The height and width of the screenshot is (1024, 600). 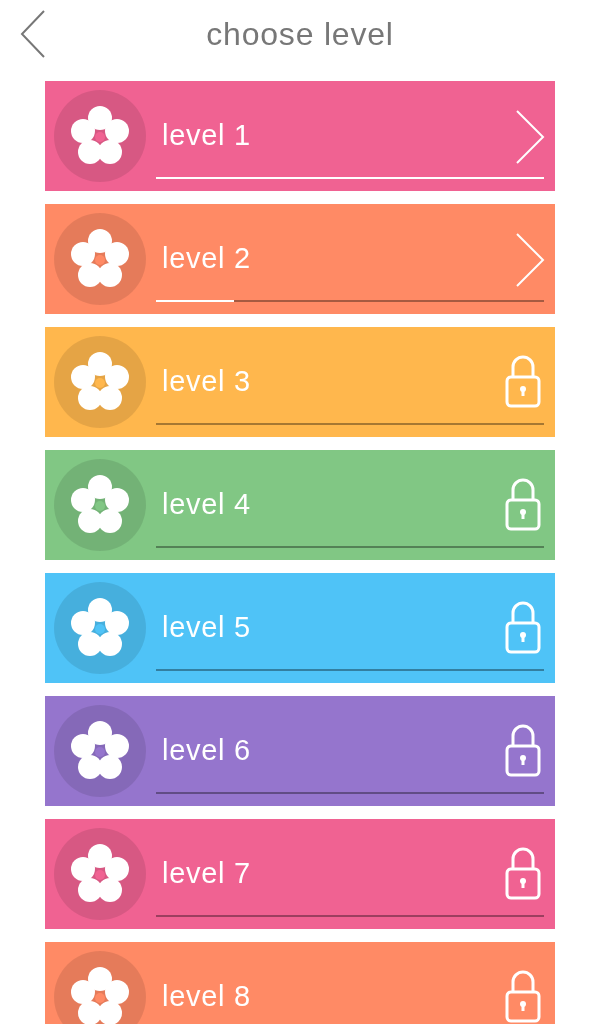 What do you see at coordinates (300, 628) in the screenshot?
I see `level-card: level 5` at bounding box center [300, 628].